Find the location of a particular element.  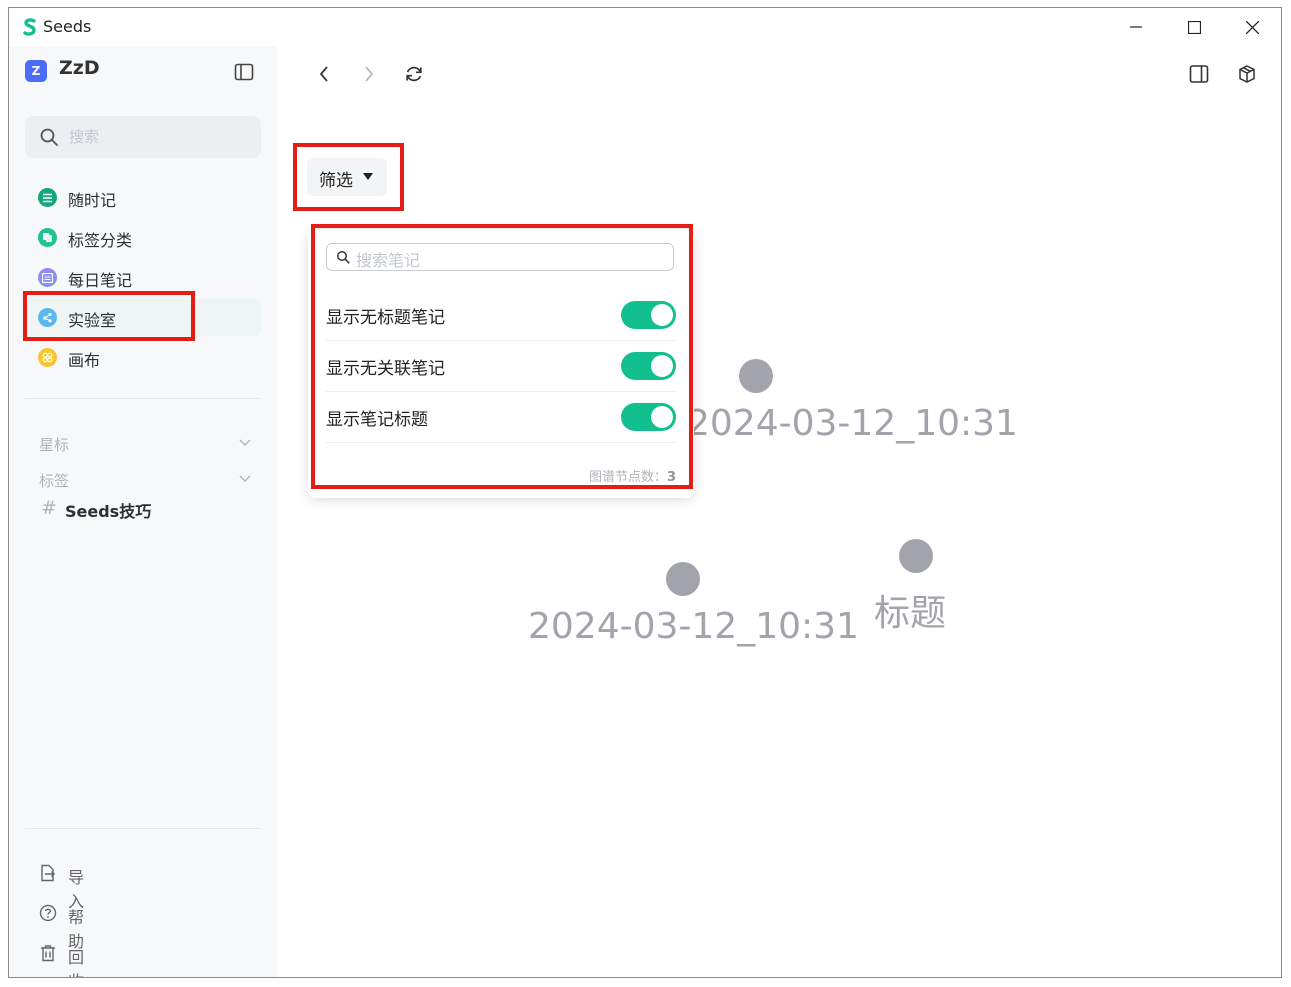

minimize-button is located at coordinates (1136, 27).